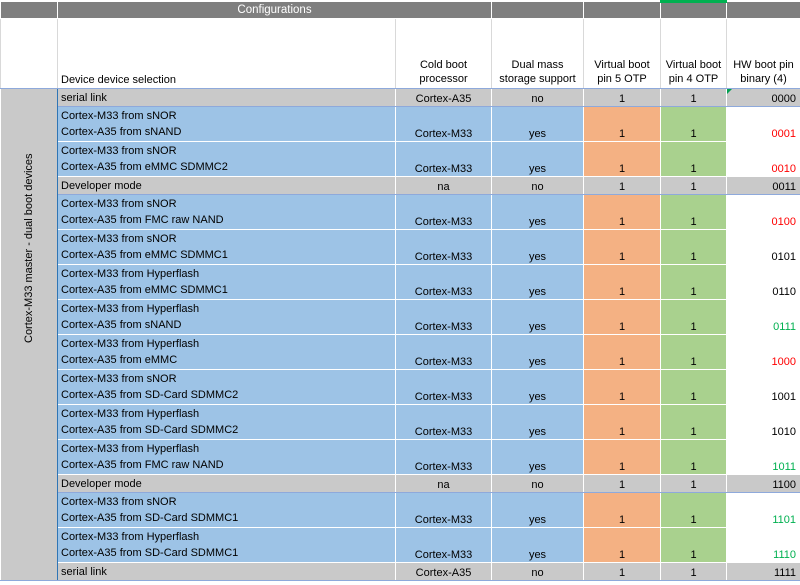 Image resolution: width=800 pixels, height=585 pixels. What do you see at coordinates (783, 169) in the screenshot?
I see `hw-binary-value: 0010` at bounding box center [783, 169].